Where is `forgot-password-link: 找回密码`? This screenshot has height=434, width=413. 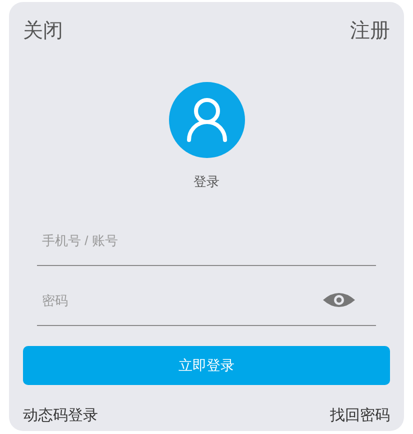
forgot-password-link: 找回密码 is located at coordinates (360, 415).